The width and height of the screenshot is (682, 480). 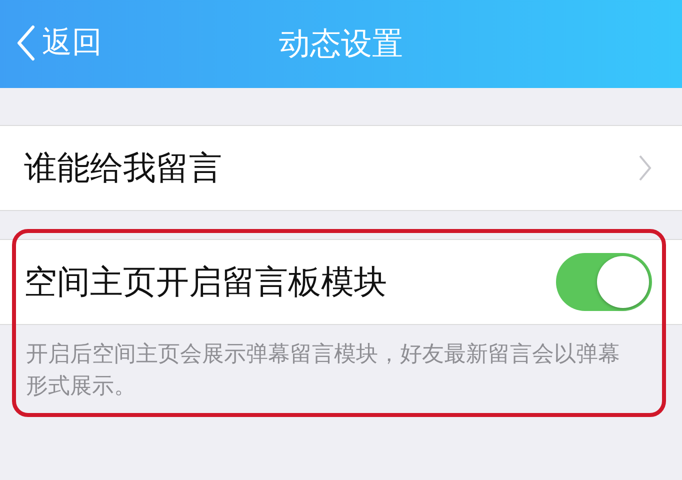 What do you see at coordinates (205, 281) in the screenshot?
I see `row-label: 空间主页开启留言板模块` at bounding box center [205, 281].